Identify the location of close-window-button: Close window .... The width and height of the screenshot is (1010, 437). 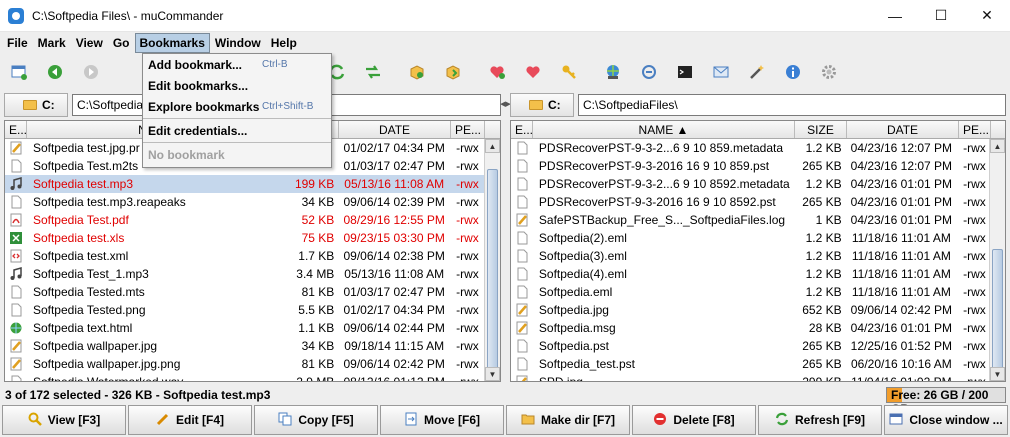
(946, 420).